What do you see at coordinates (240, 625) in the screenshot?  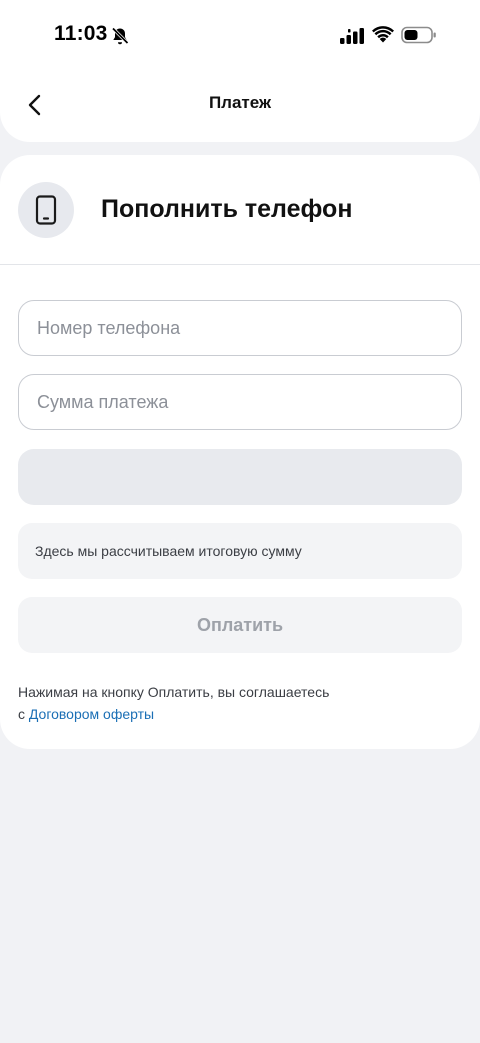 I see `pay-button: Оплатить` at bounding box center [240, 625].